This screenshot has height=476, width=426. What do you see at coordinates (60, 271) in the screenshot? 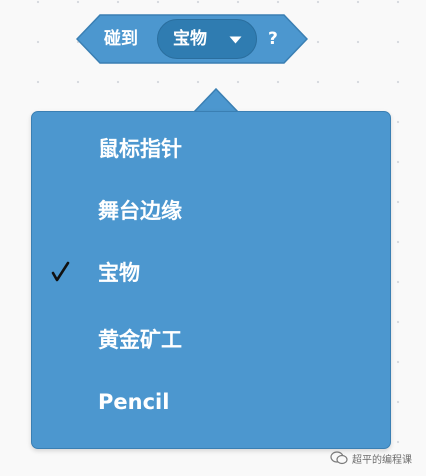
I see `checkmark-icon` at bounding box center [60, 271].